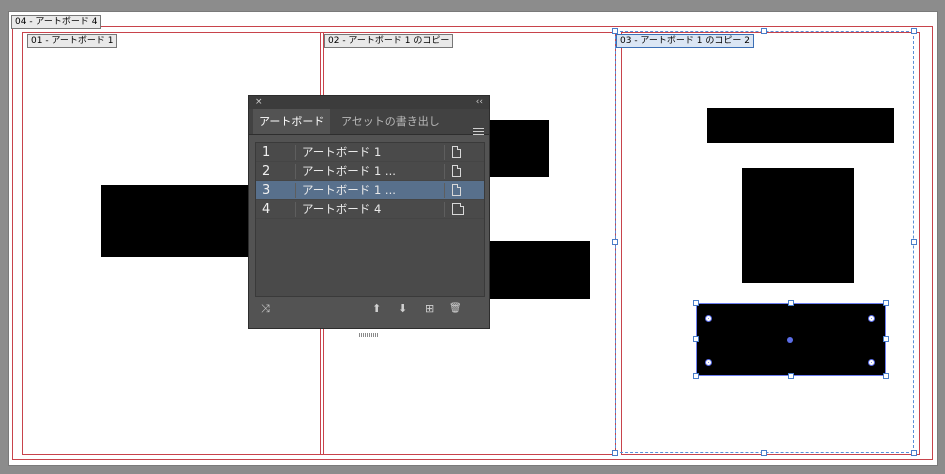 This screenshot has width=945, height=474. Describe the element at coordinates (177, 221) in the screenshot. I see `artboard-01-rectangle` at that location.